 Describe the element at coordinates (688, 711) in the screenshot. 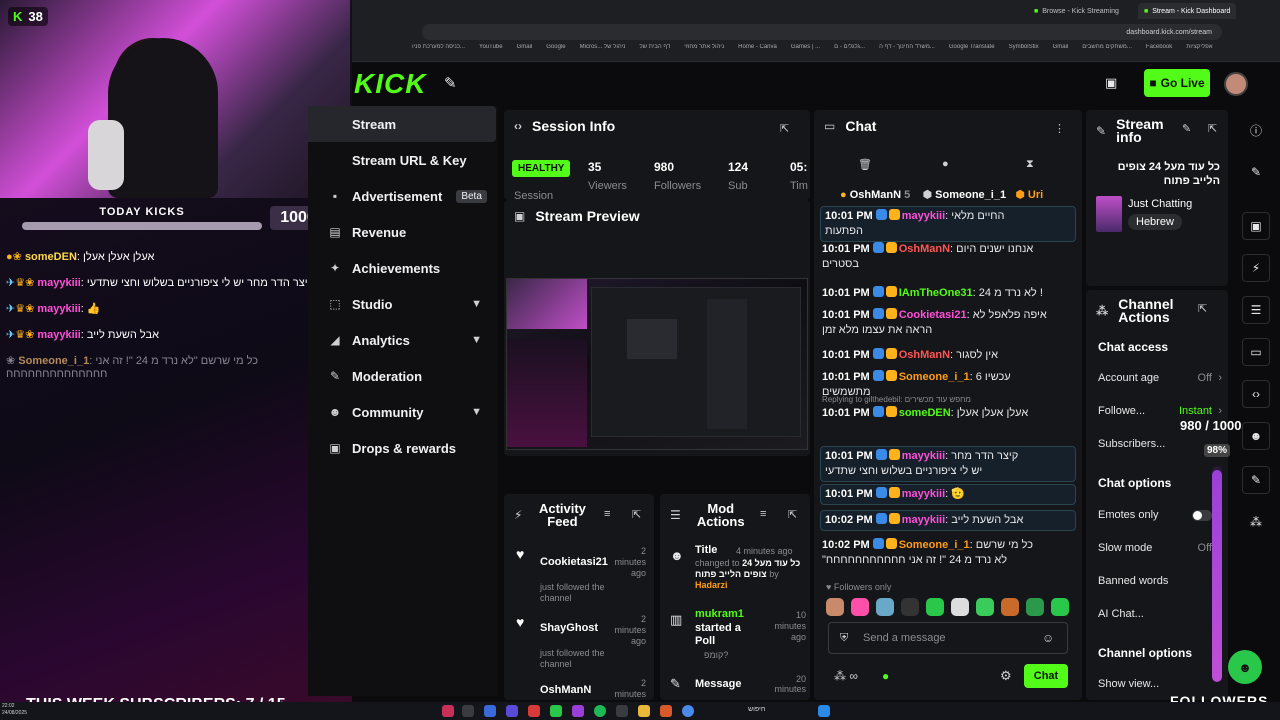

I see `chrome-icon` at that location.